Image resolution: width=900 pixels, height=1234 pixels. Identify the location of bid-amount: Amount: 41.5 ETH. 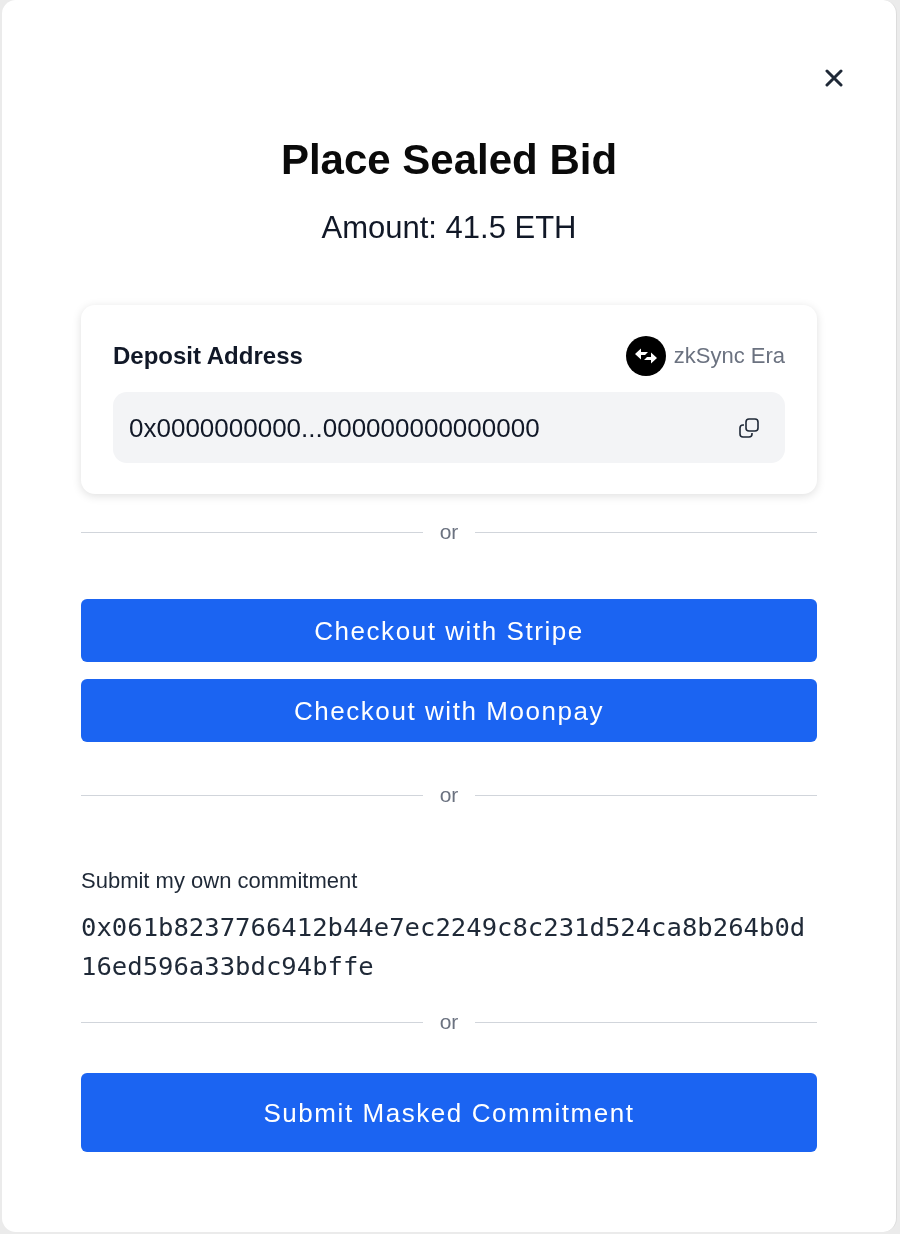
(449, 228).